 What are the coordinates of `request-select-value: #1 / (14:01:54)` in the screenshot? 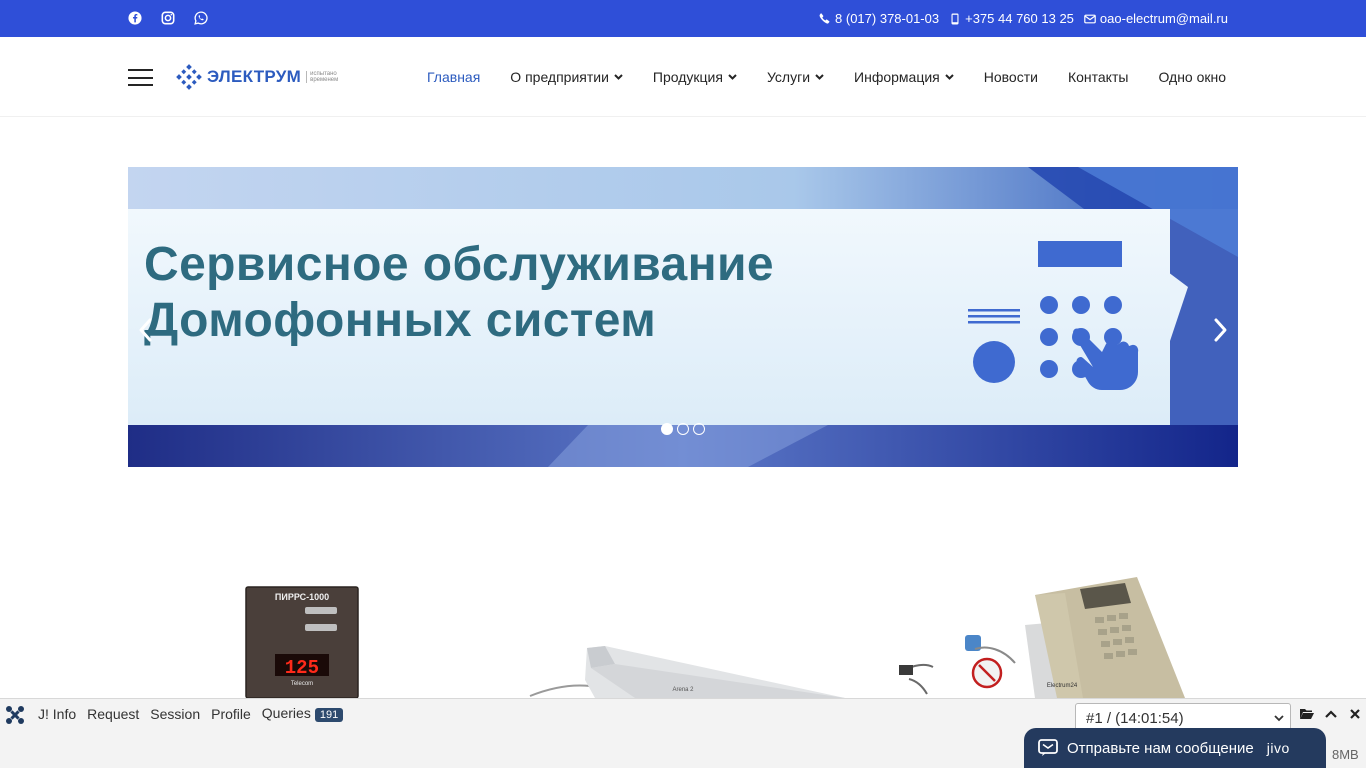 It's located at (1135, 718).